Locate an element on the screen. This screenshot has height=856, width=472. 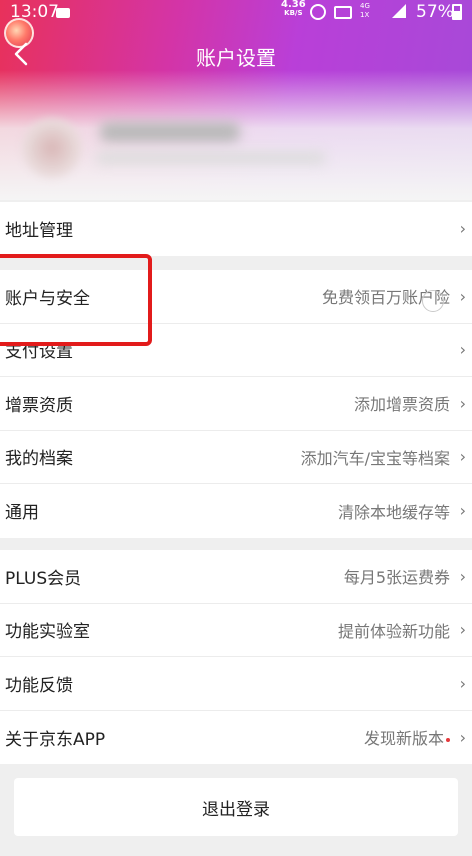
network-type-top: 4G is located at coordinates (365, 6).